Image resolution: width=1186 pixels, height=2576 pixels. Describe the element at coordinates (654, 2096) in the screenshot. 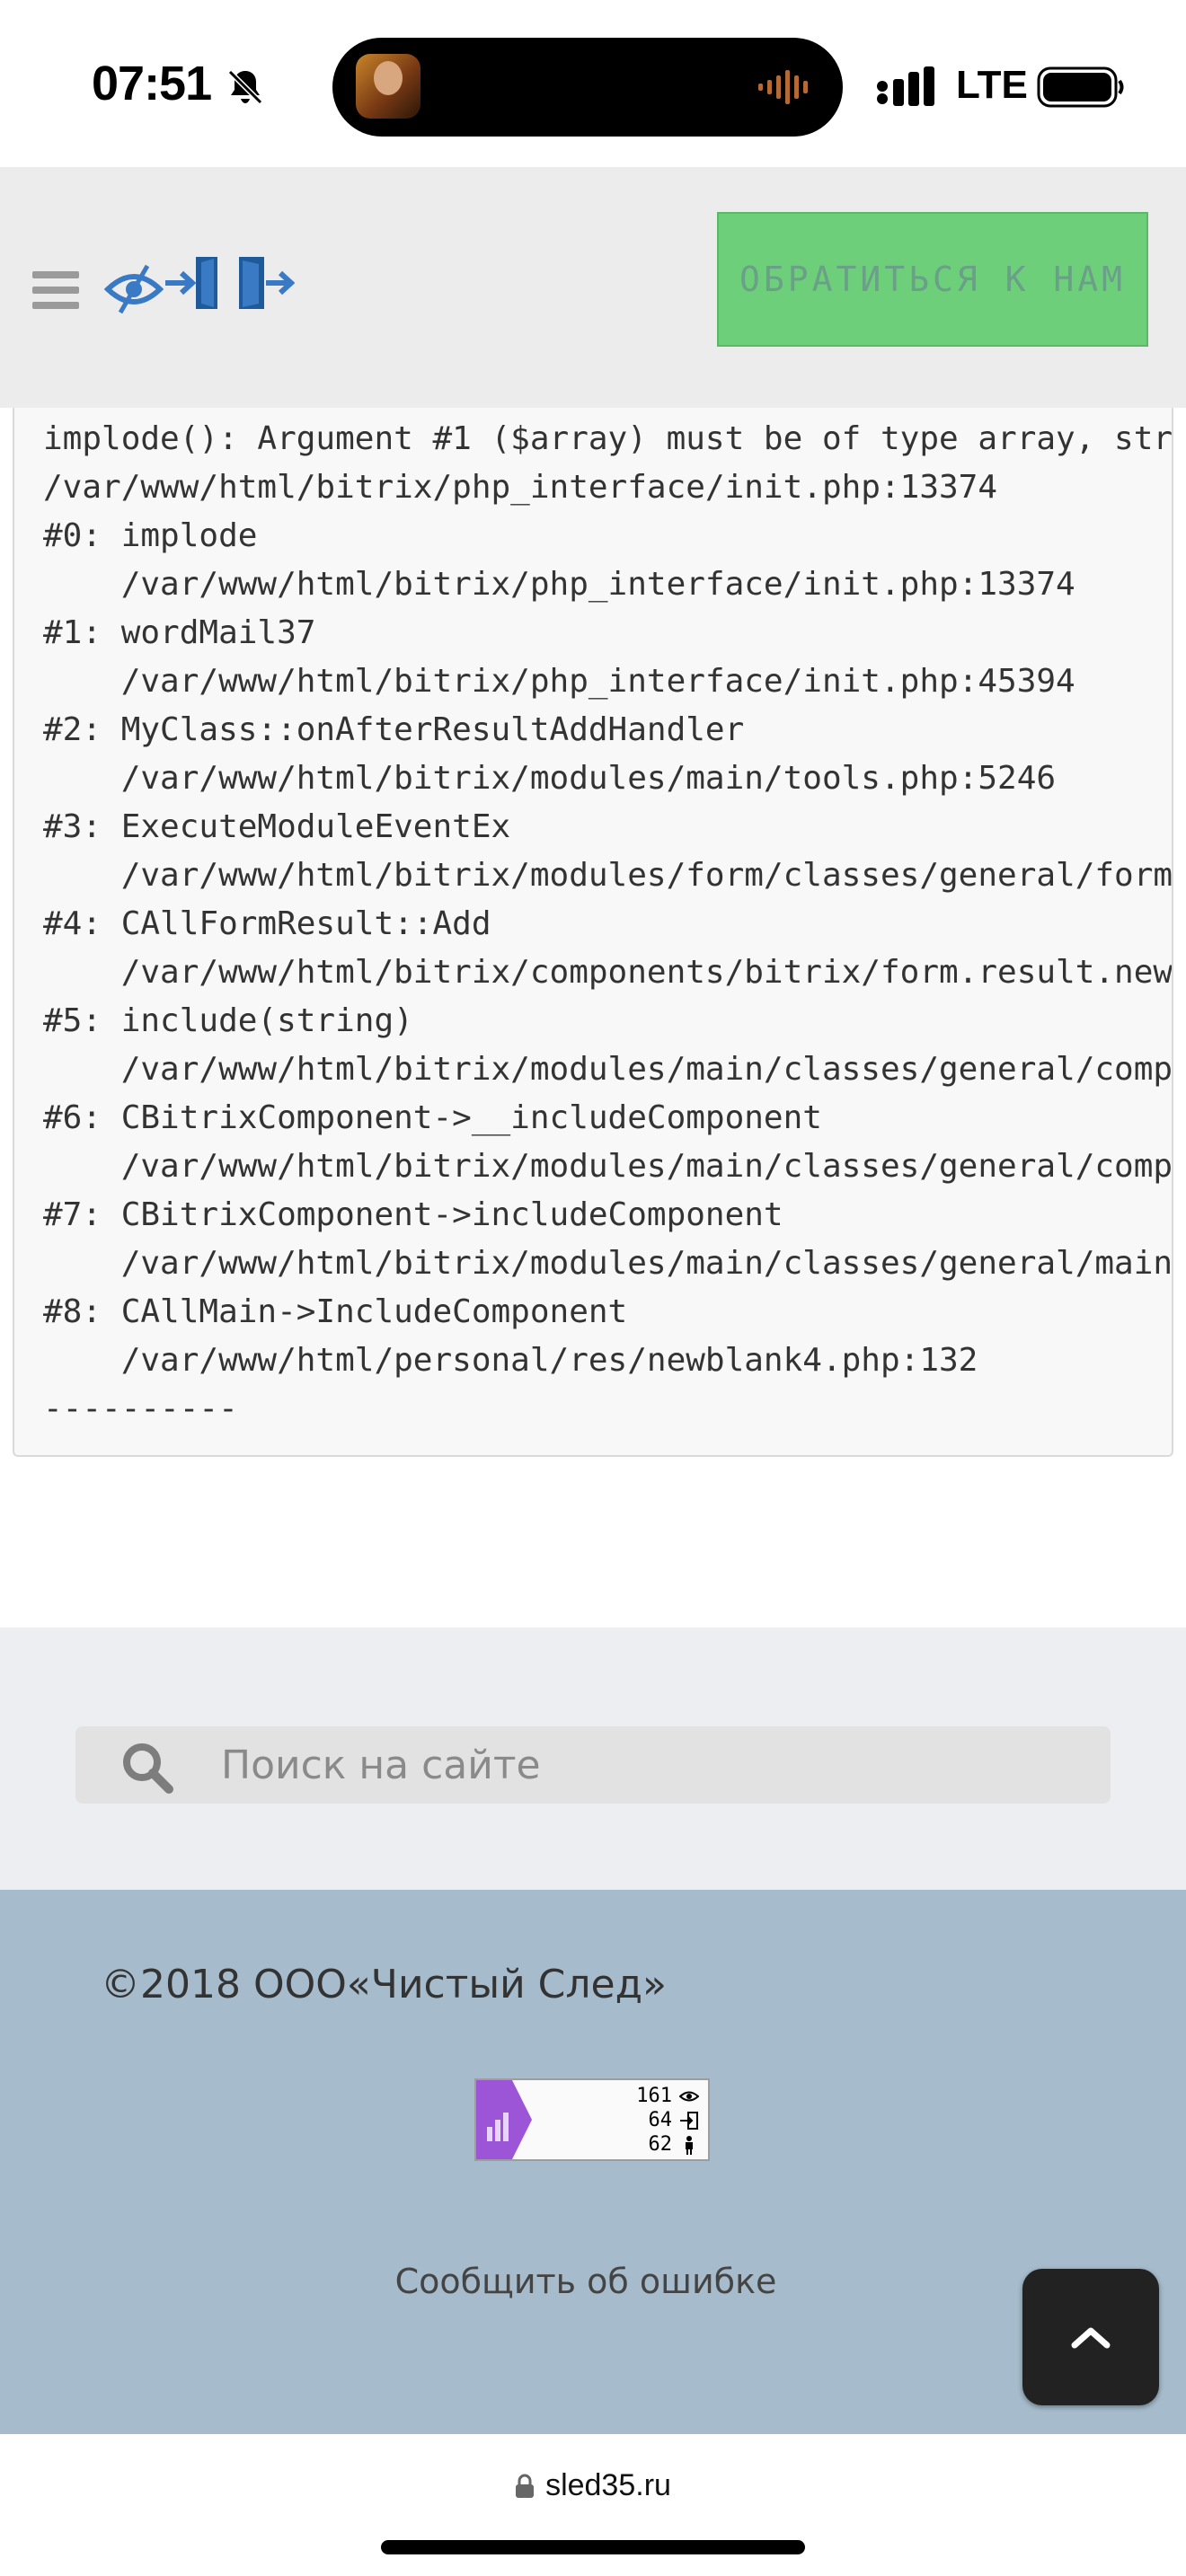

I see `counter-views: 161` at that location.